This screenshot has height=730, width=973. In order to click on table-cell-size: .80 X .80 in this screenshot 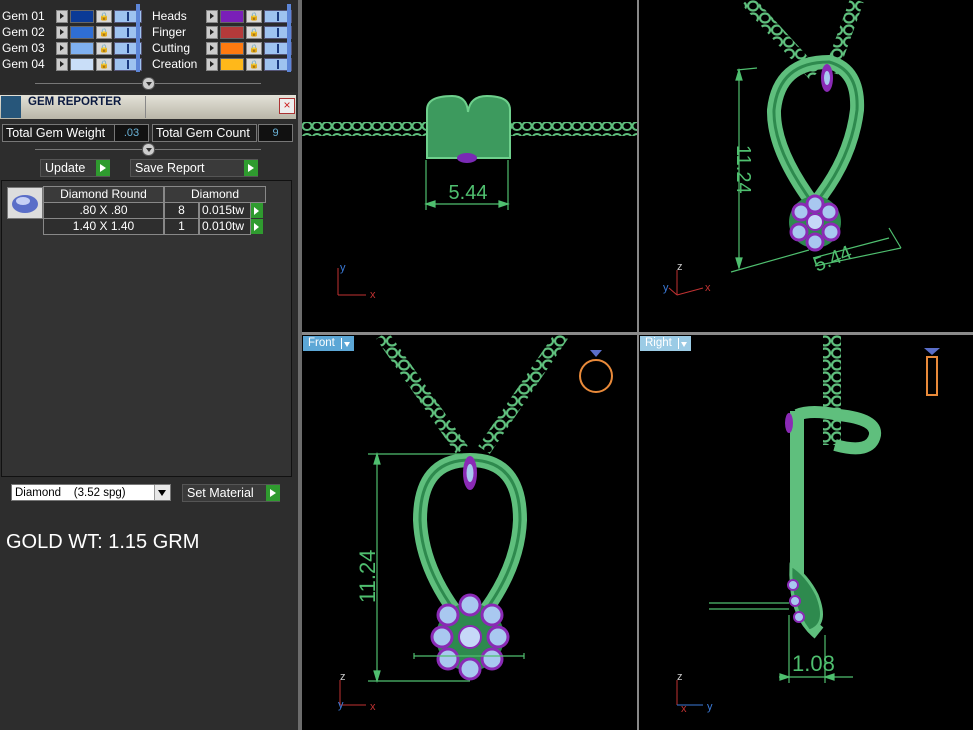, I will do `click(103, 210)`.